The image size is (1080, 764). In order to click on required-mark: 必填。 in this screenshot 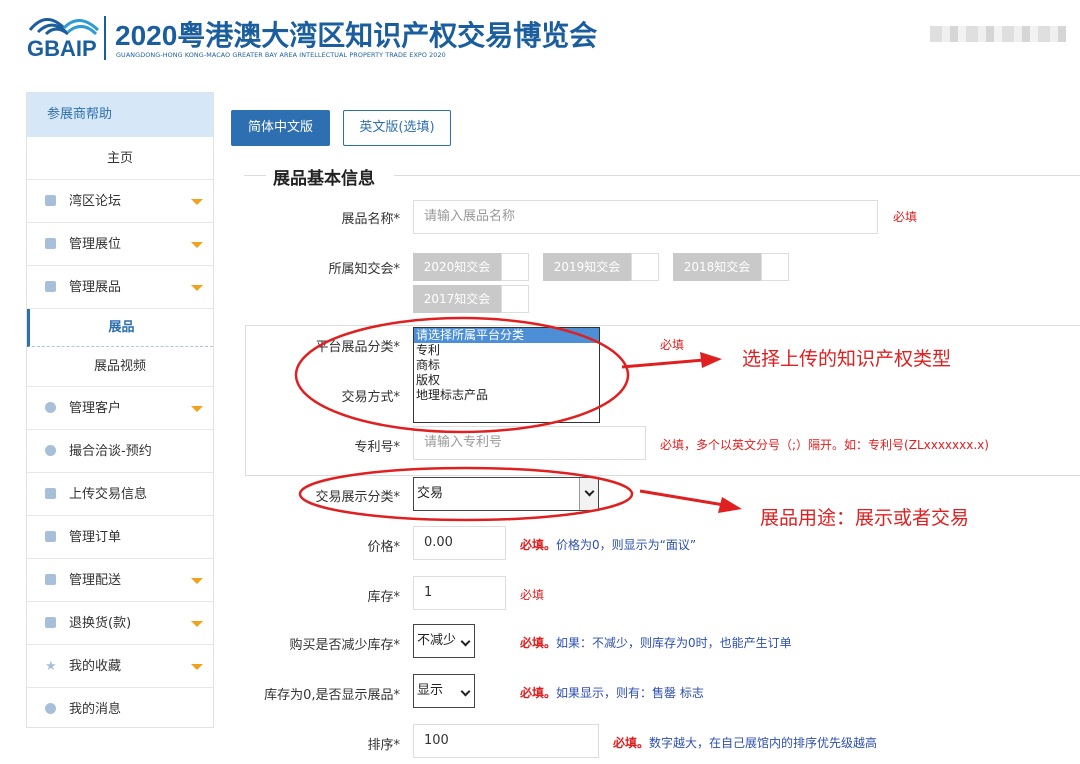, I will do `click(538, 545)`.